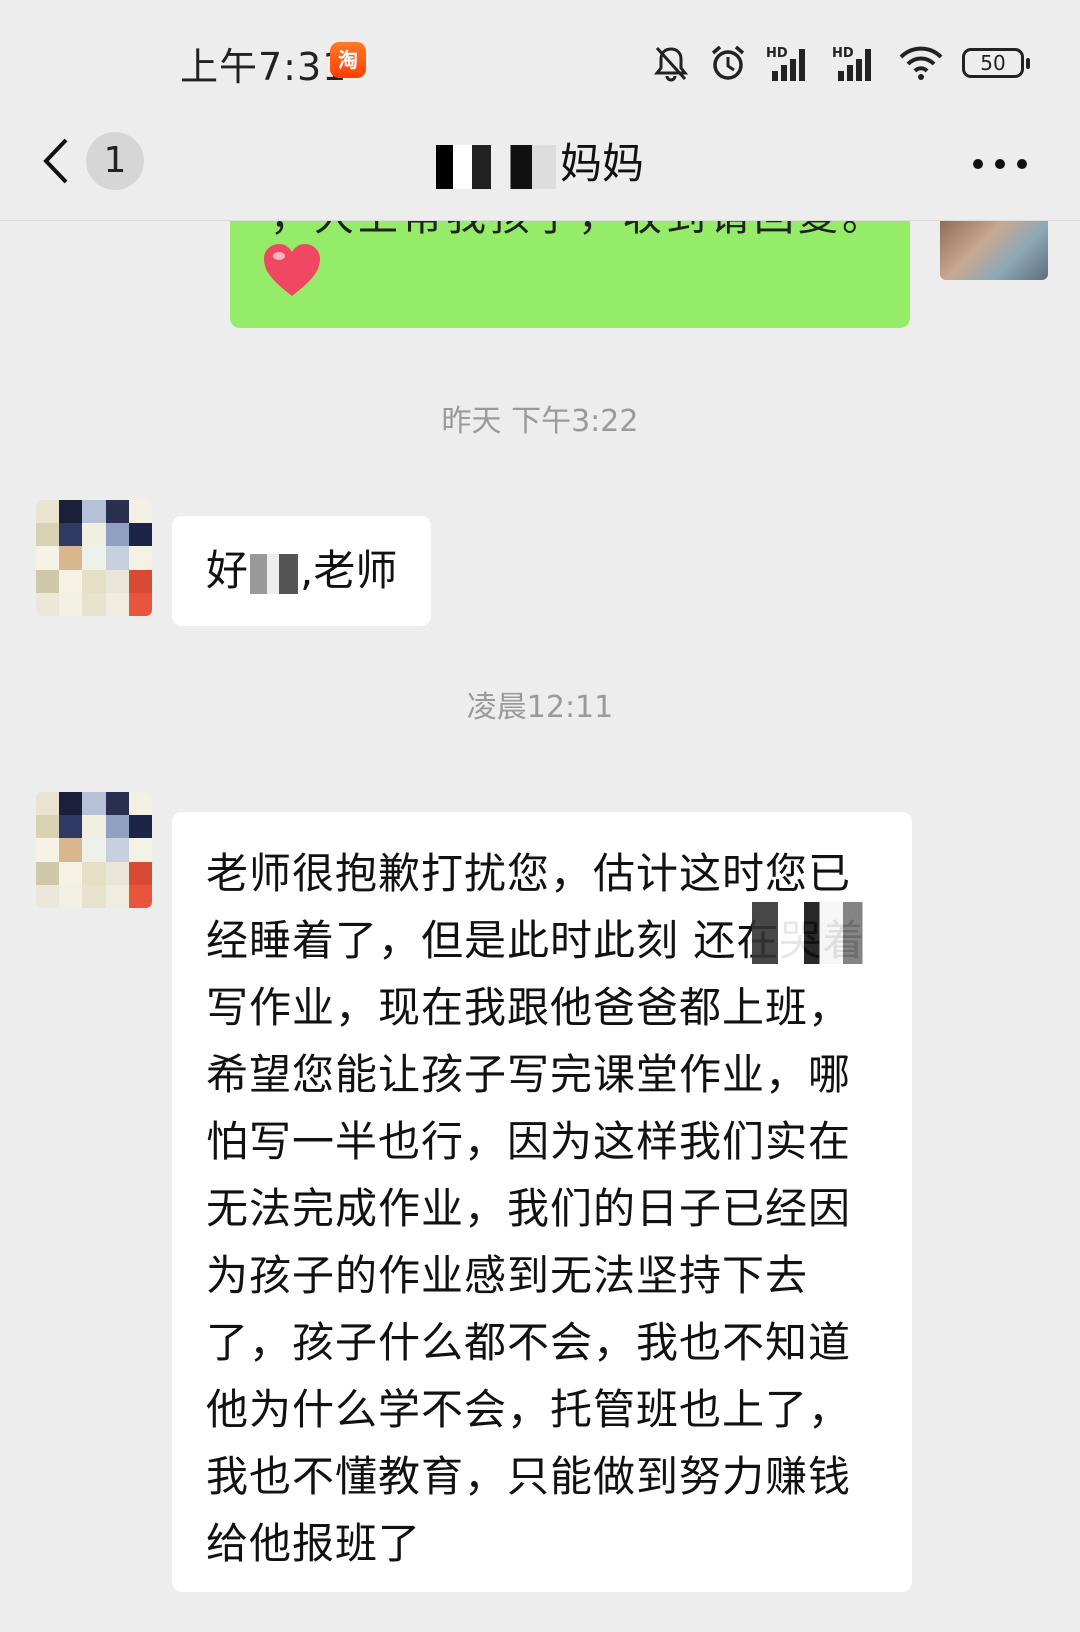 This screenshot has width=1080, height=1632. What do you see at coordinates (671, 64) in the screenshot?
I see `bell-muted-icon` at bounding box center [671, 64].